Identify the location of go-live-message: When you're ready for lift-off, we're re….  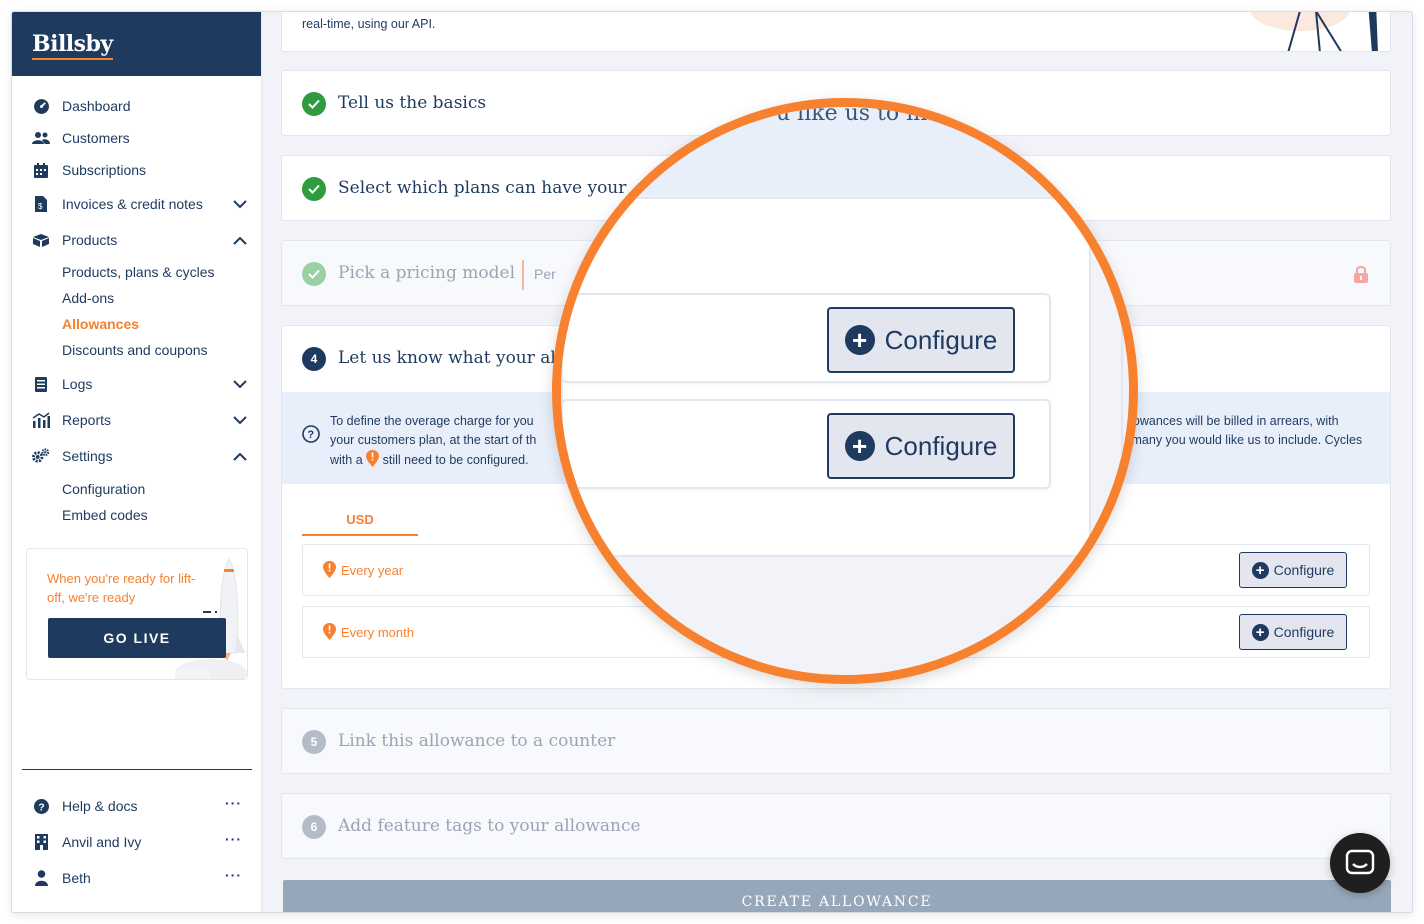
(121, 588).